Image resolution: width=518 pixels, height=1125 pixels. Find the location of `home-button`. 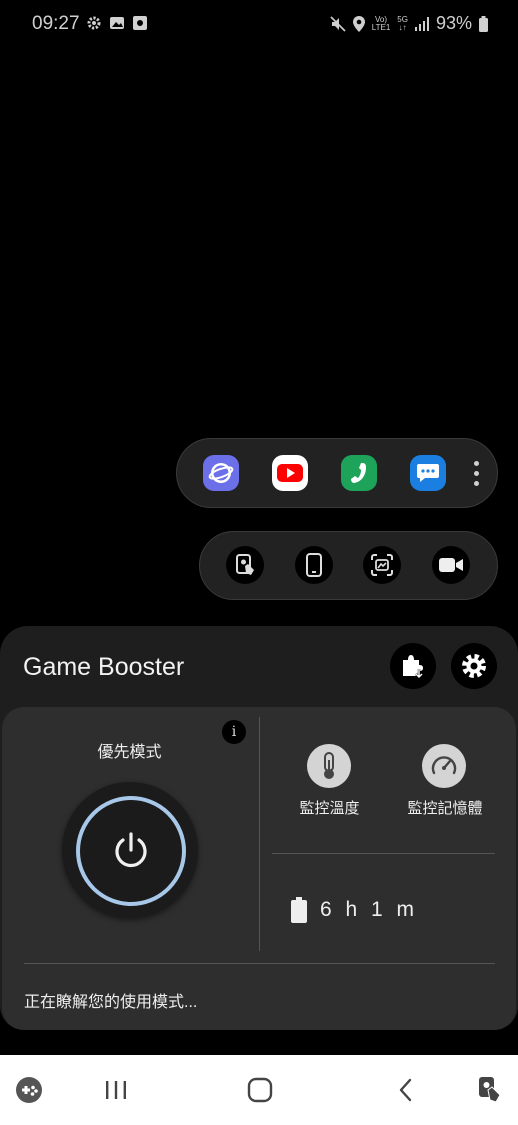

home-button is located at coordinates (260, 1090).